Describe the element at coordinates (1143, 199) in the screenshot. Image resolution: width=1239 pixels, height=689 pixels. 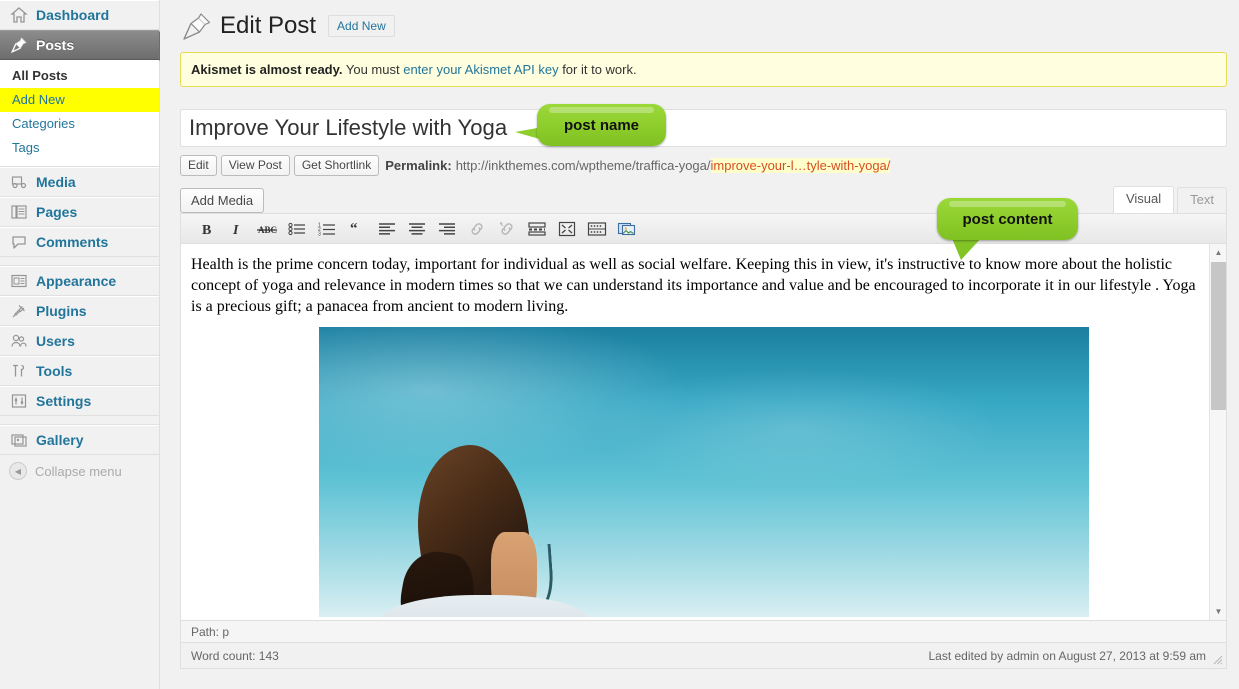
I see `tab-visual: Visual` at that location.